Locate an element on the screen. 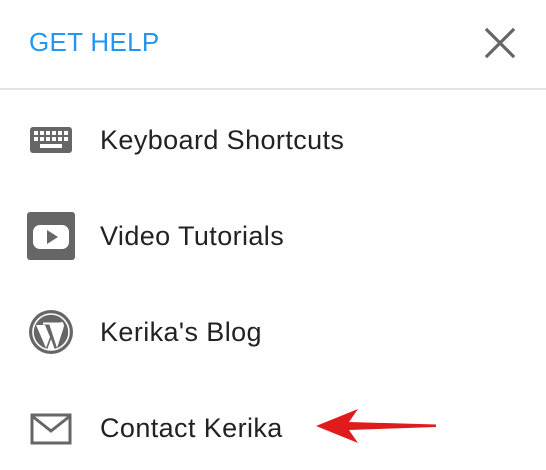 Image resolution: width=546 pixels, height=470 pixels. envelope-icon is located at coordinates (51, 428).